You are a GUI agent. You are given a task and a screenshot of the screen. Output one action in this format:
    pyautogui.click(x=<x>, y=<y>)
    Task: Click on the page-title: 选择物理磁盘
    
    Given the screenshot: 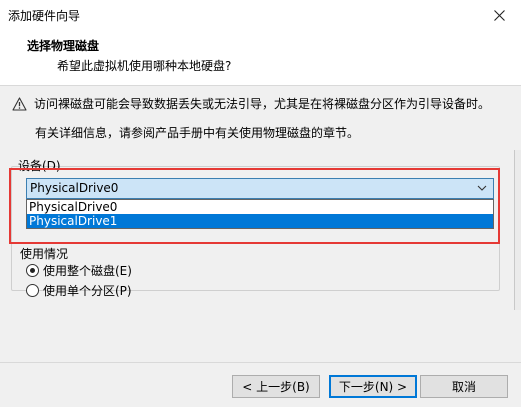 What is the action you would take?
    pyautogui.click(x=63, y=46)
    